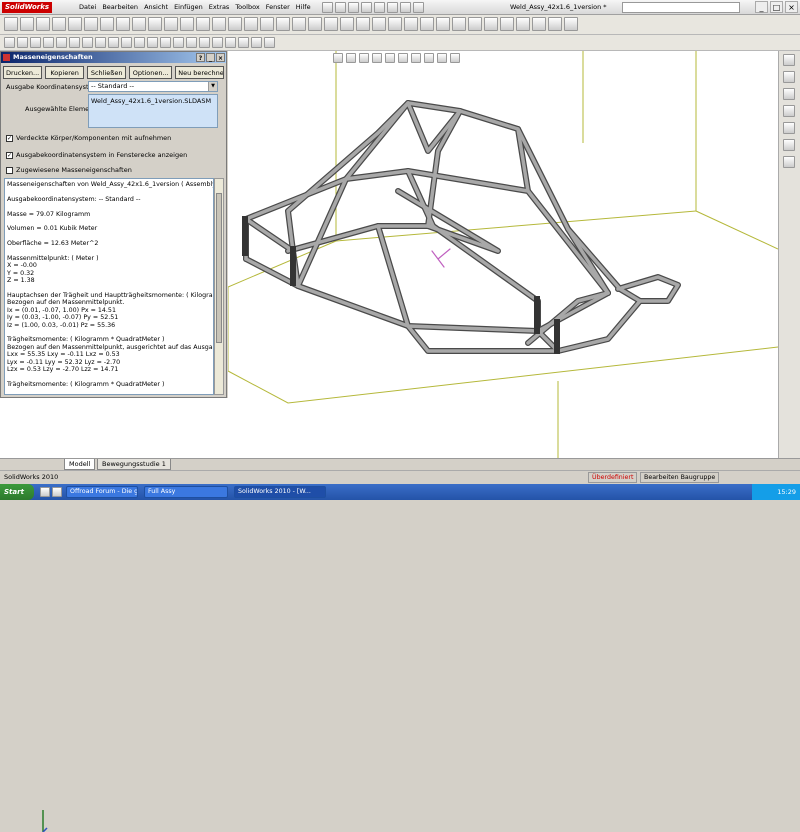 The image size is (800, 832). What do you see at coordinates (35, 42) in the screenshot?
I see `zoom-area-icon` at bounding box center [35, 42].